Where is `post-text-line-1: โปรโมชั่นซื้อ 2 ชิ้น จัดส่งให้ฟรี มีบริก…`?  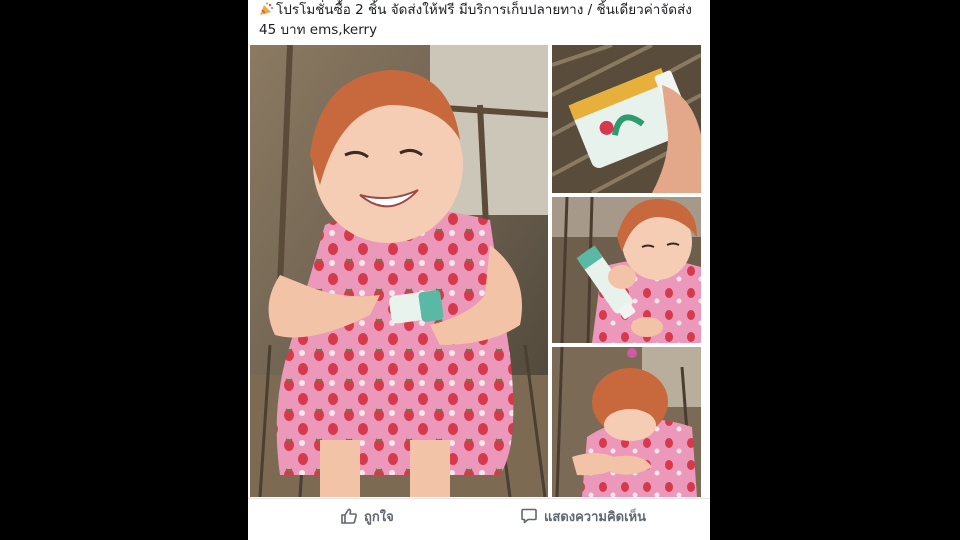 post-text-line-1: โปรโมชั่นซื้อ 2 ชิ้น จัดส่งให้ฟรี มีบริก… is located at coordinates (481, 10).